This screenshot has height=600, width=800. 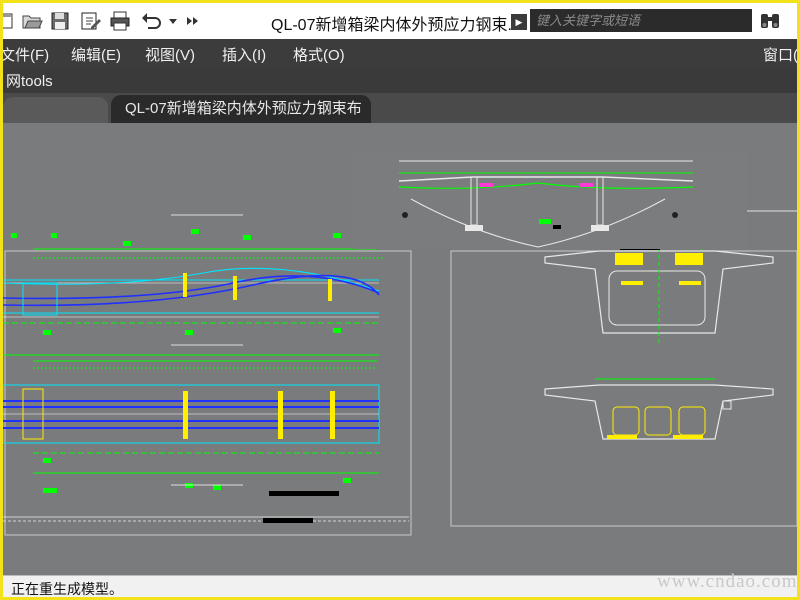 I want to click on watermark: www.cndao.com, so click(x=727, y=581).